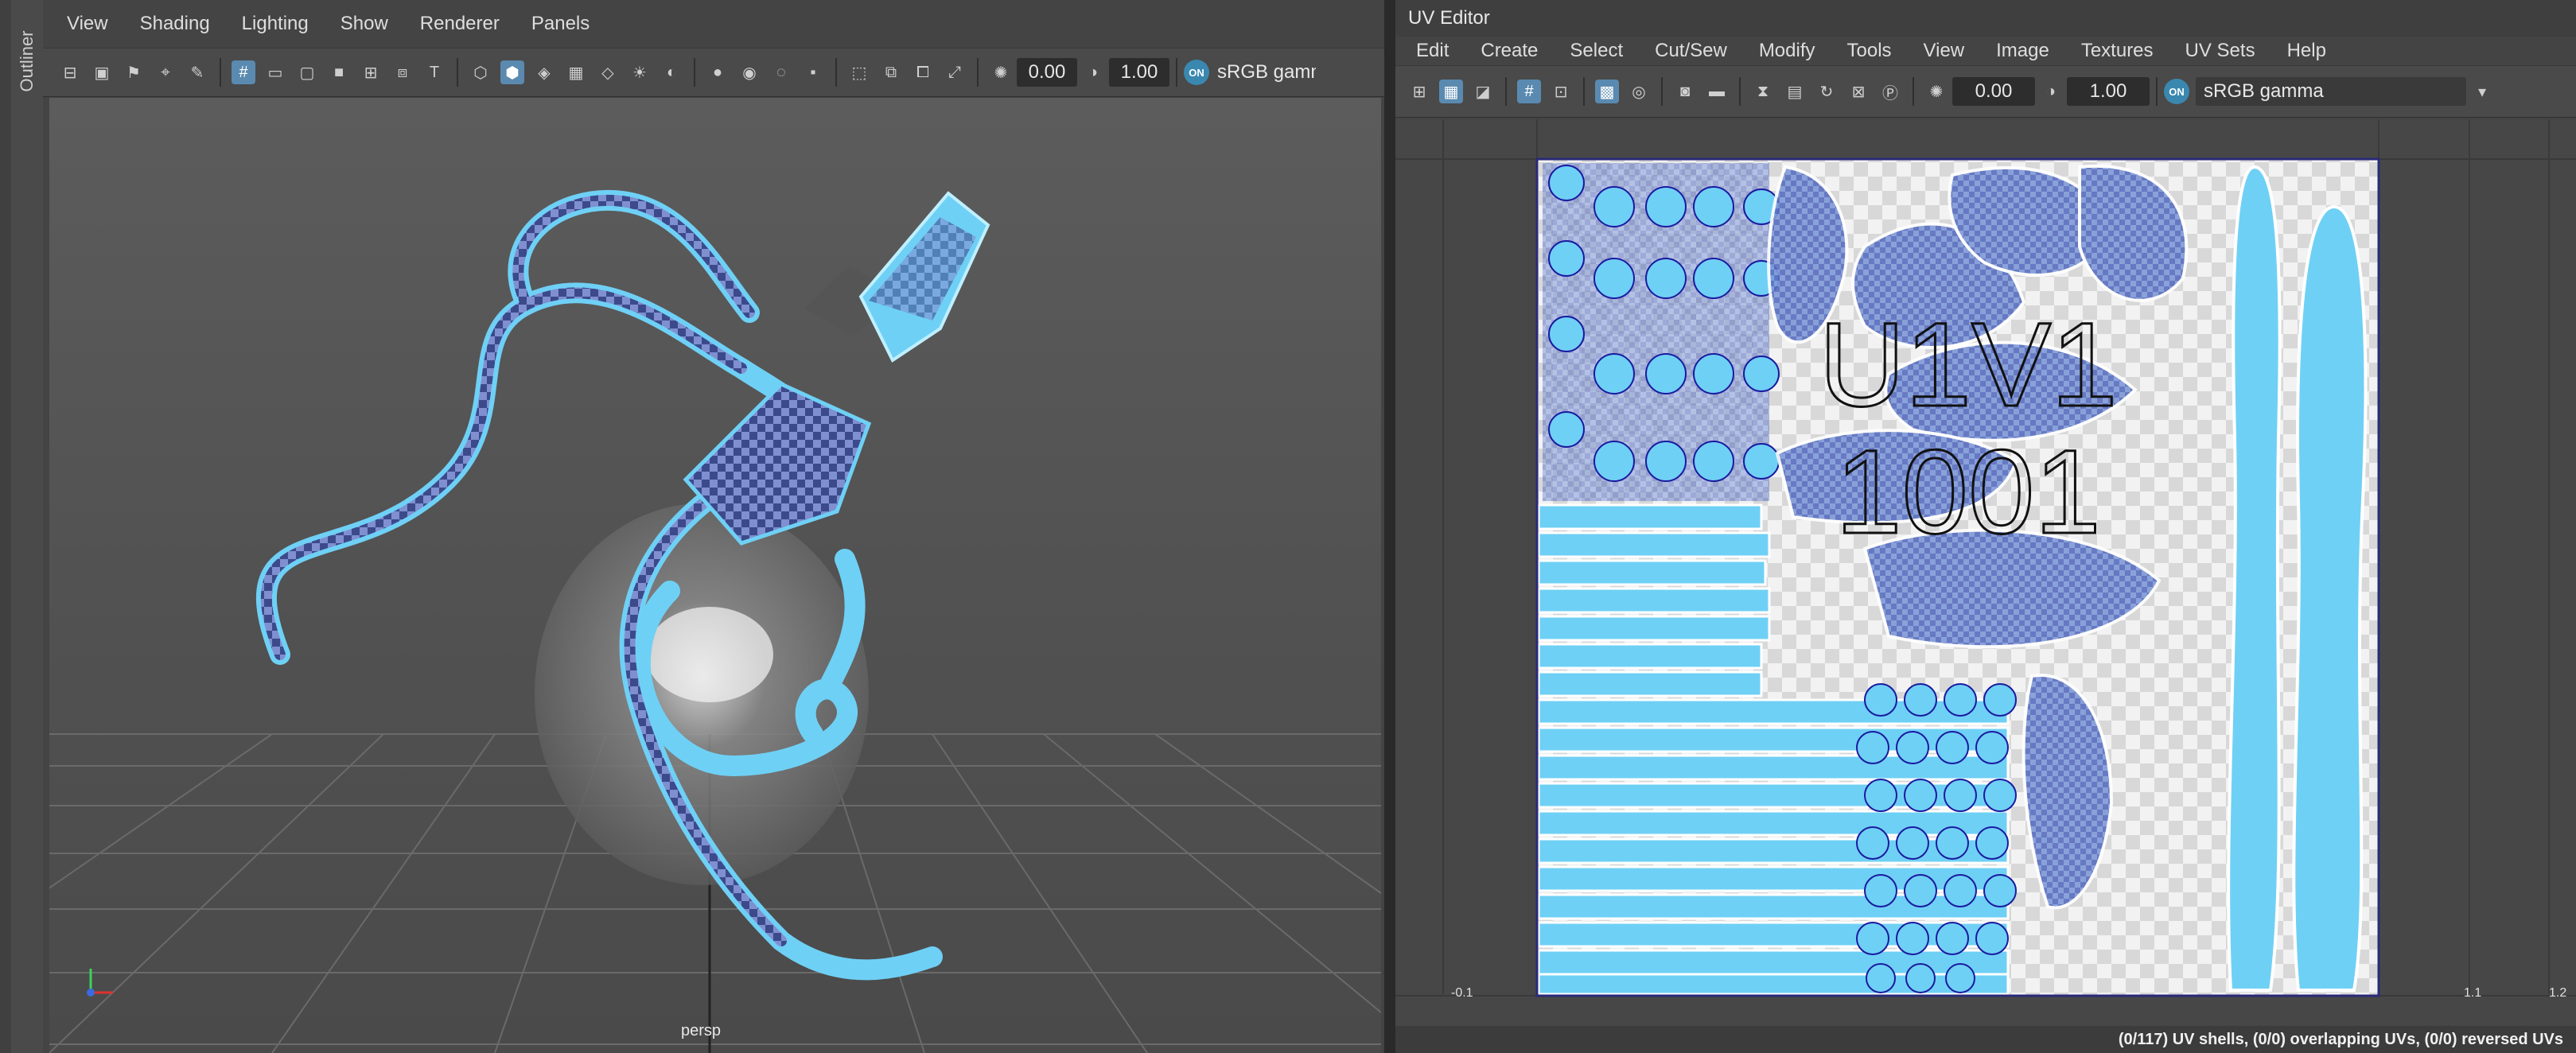 Image resolution: width=2576 pixels, height=1053 pixels. Describe the element at coordinates (2177, 91) in the screenshot. I see `uv-color-management-toggle: ON` at that location.